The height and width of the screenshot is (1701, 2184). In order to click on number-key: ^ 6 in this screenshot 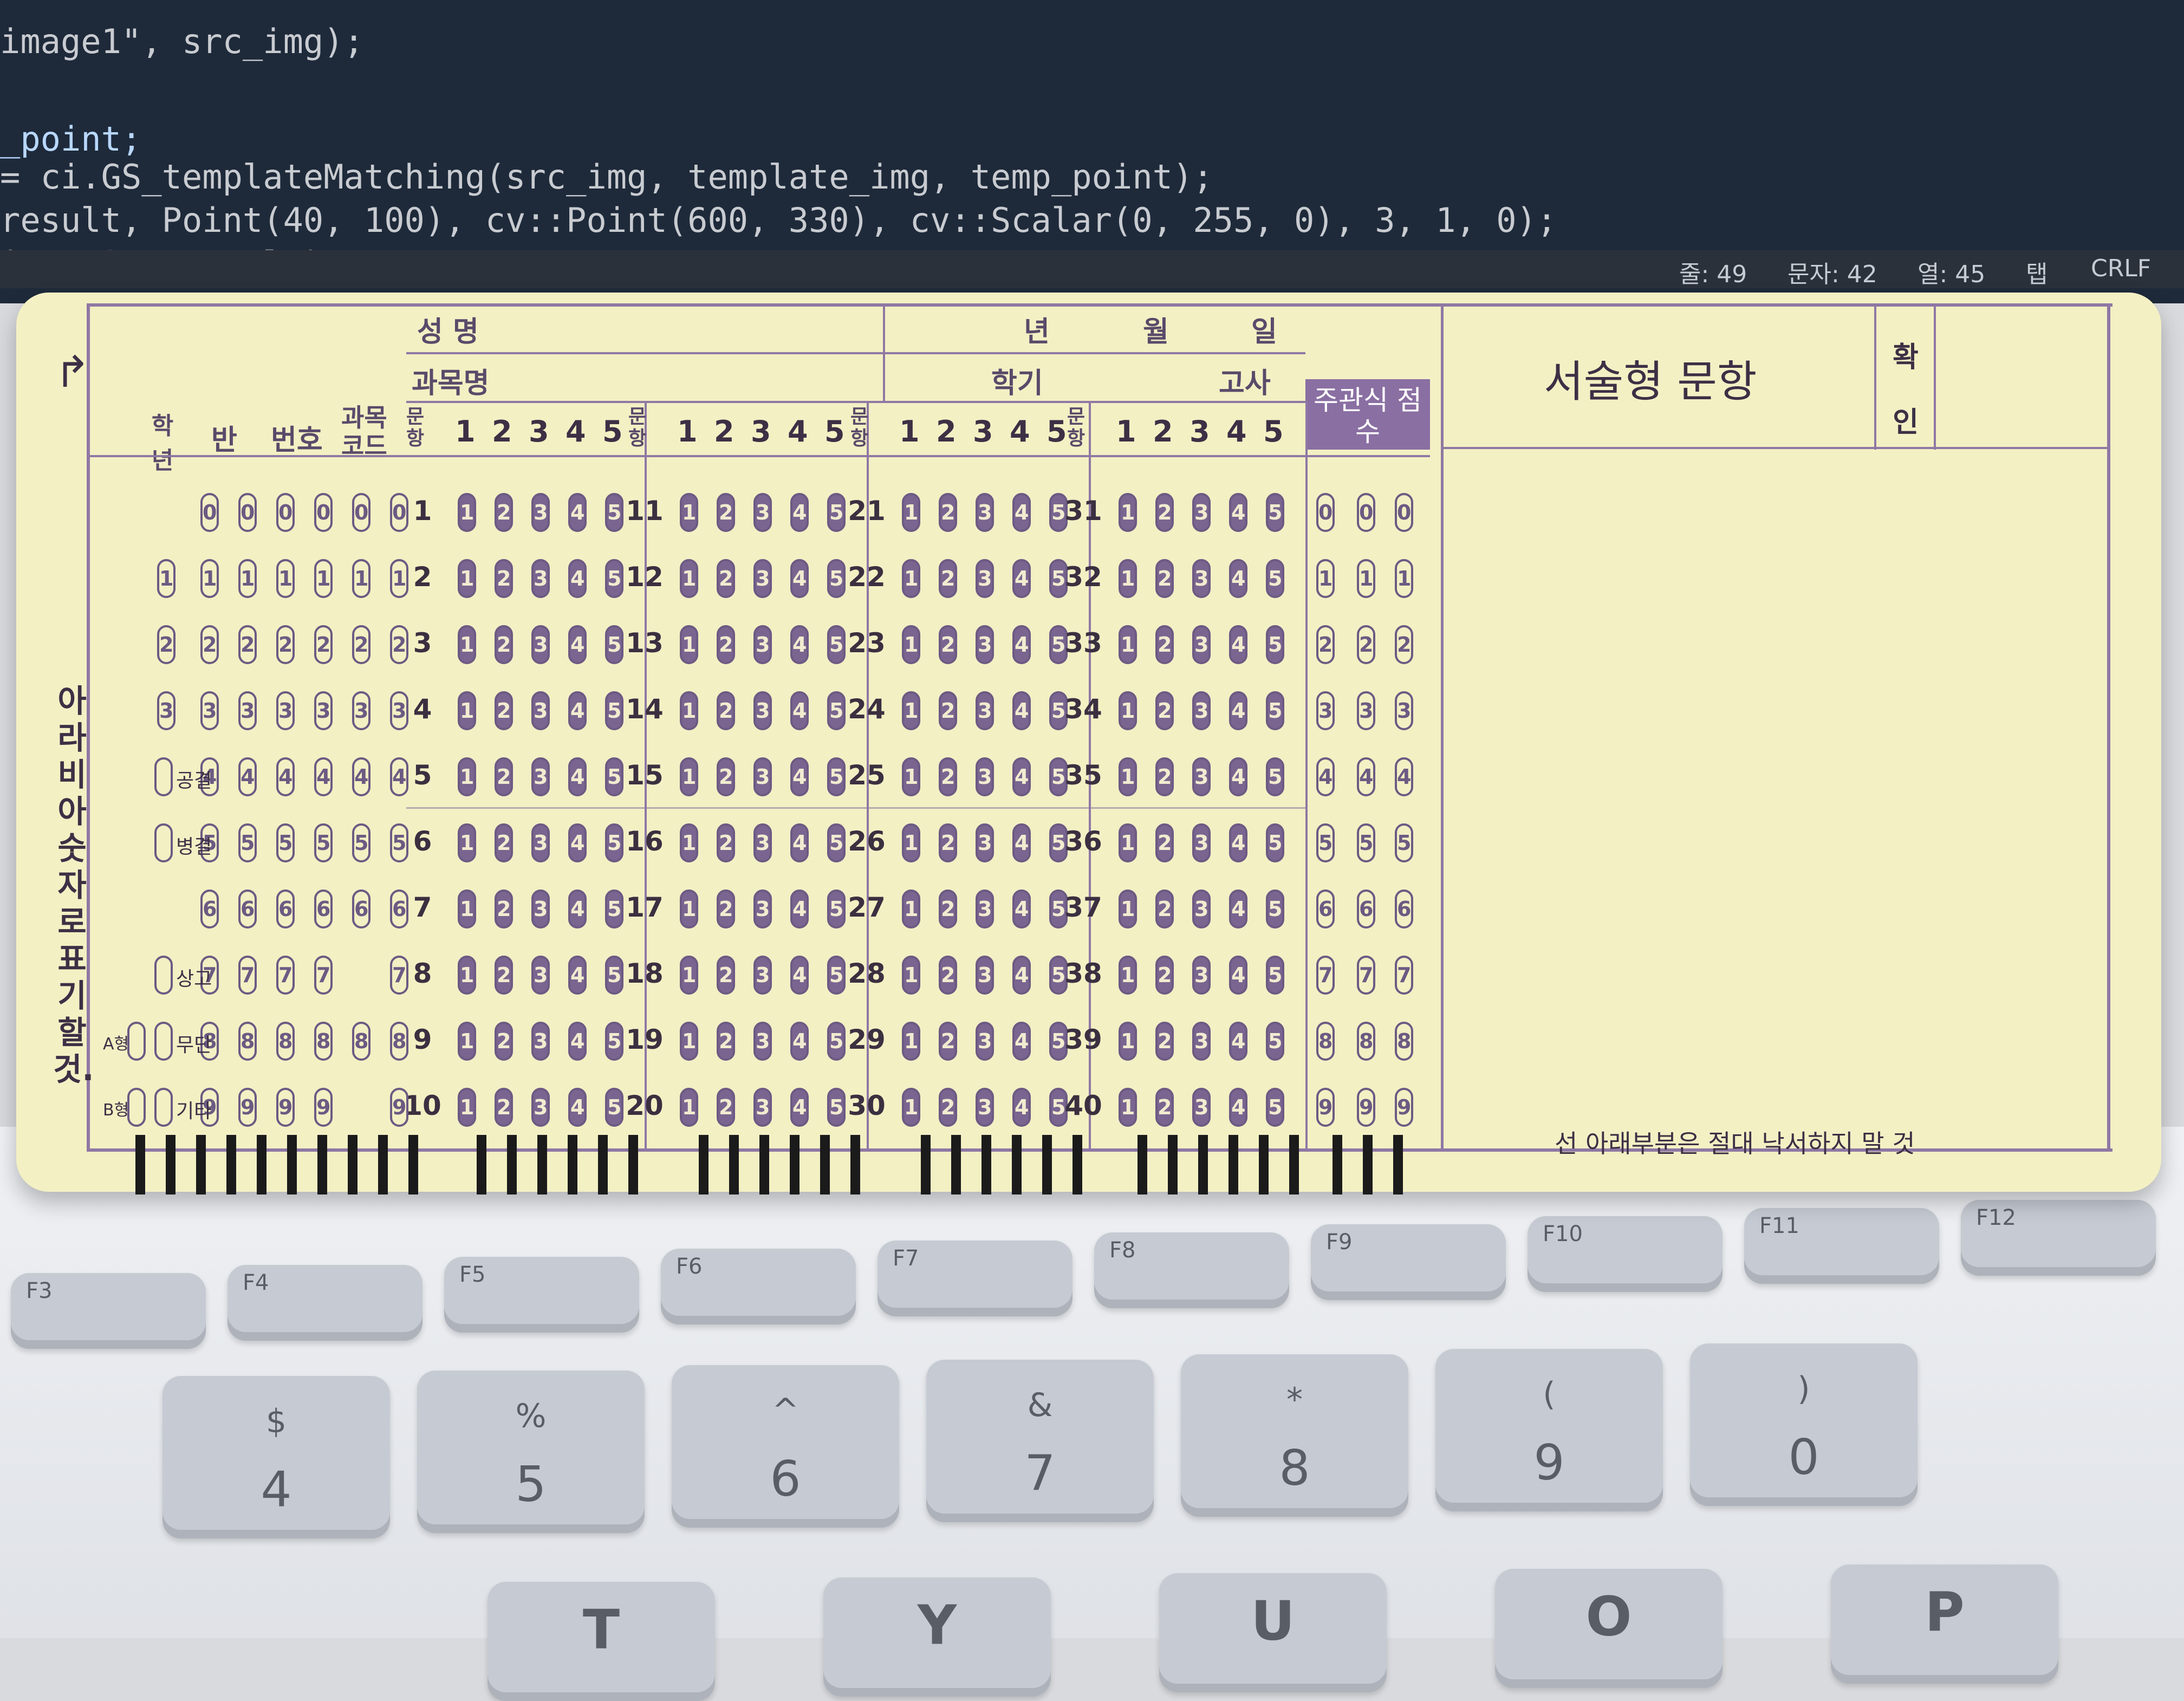, I will do `click(785, 1446)`.